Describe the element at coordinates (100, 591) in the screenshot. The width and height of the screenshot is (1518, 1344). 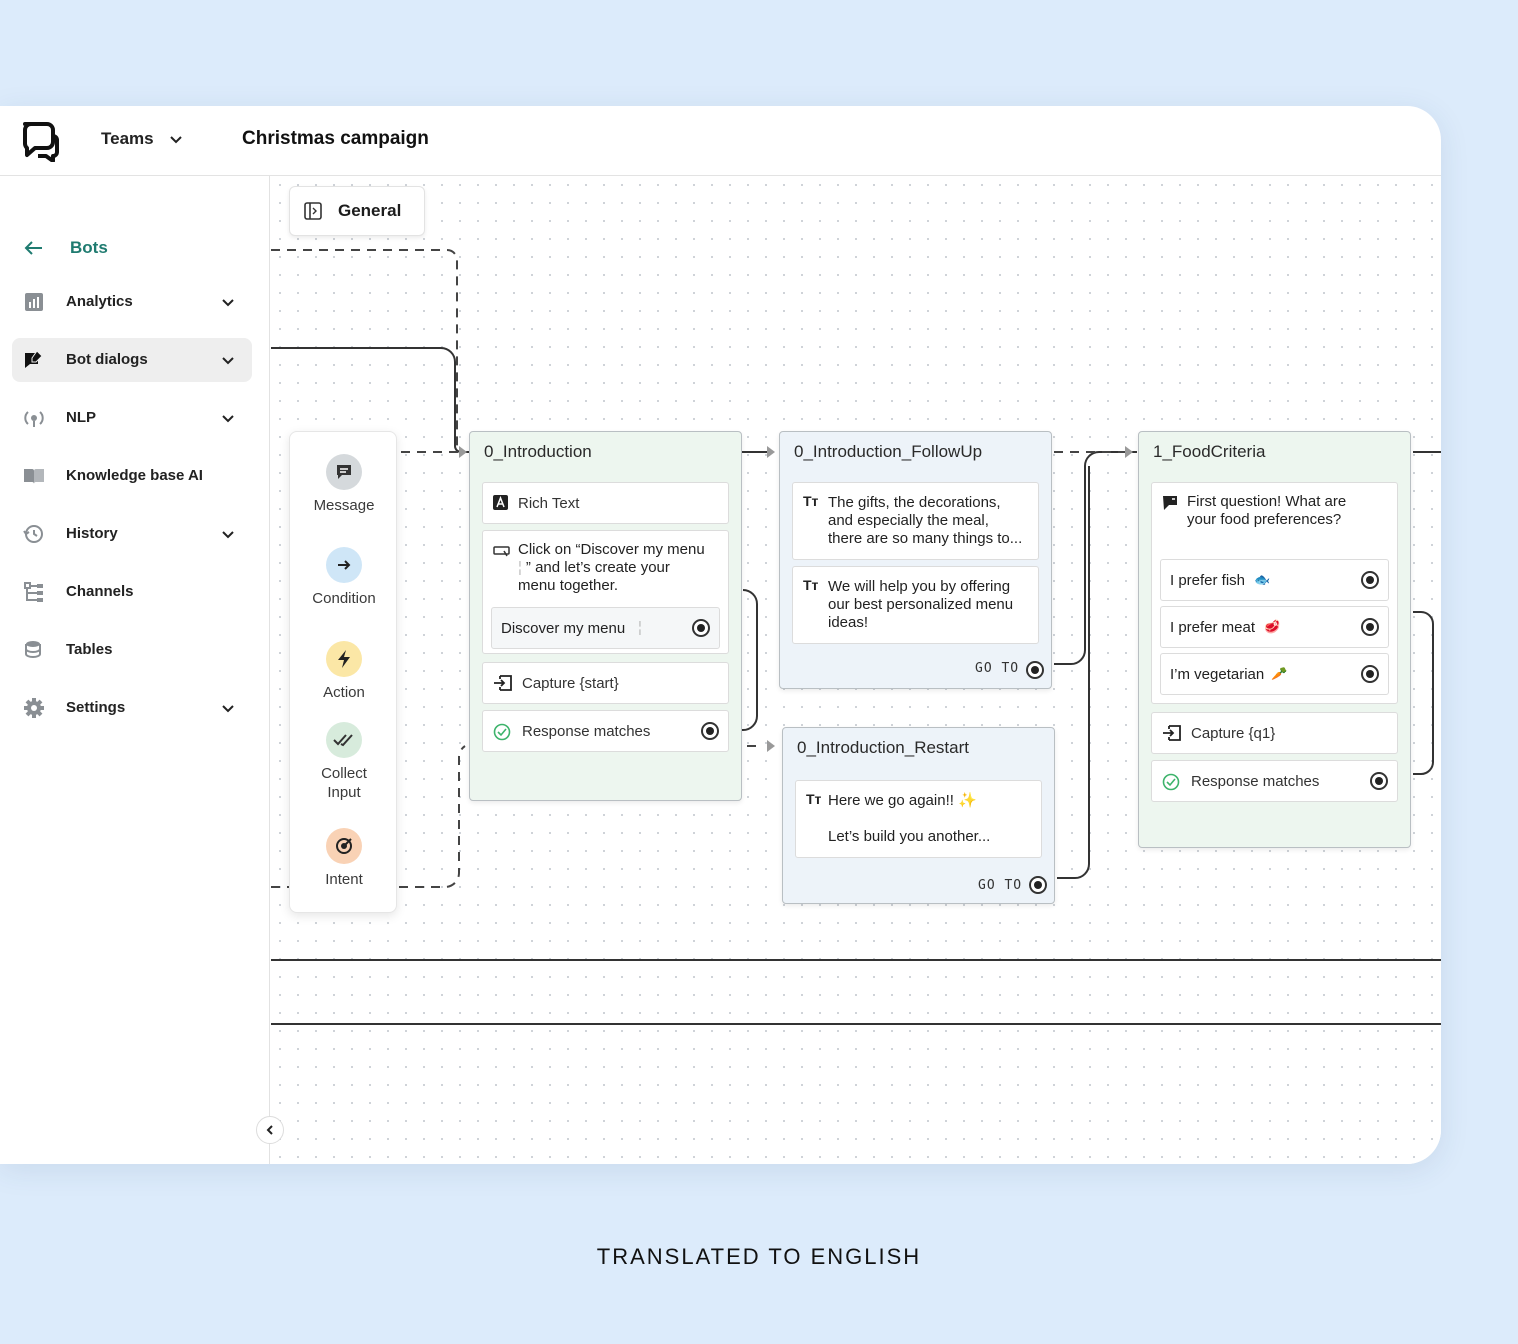
I see `sidebar-item-label: Channels` at that location.